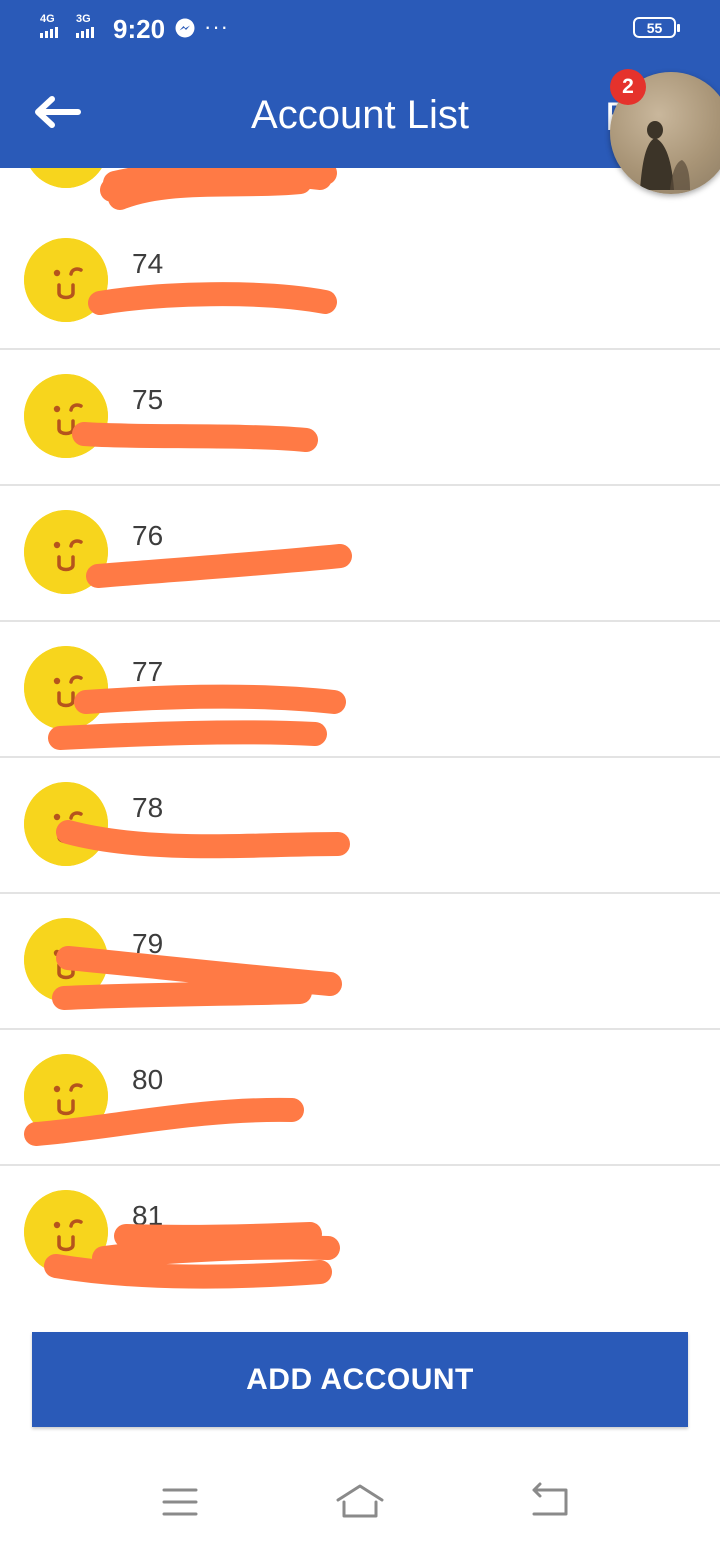 The height and width of the screenshot is (1544, 720). Describe the element at coordinates (360, 28) in the screenshot. I see `status-bar: 4G 3G 9:20 ··· 55` at that location.